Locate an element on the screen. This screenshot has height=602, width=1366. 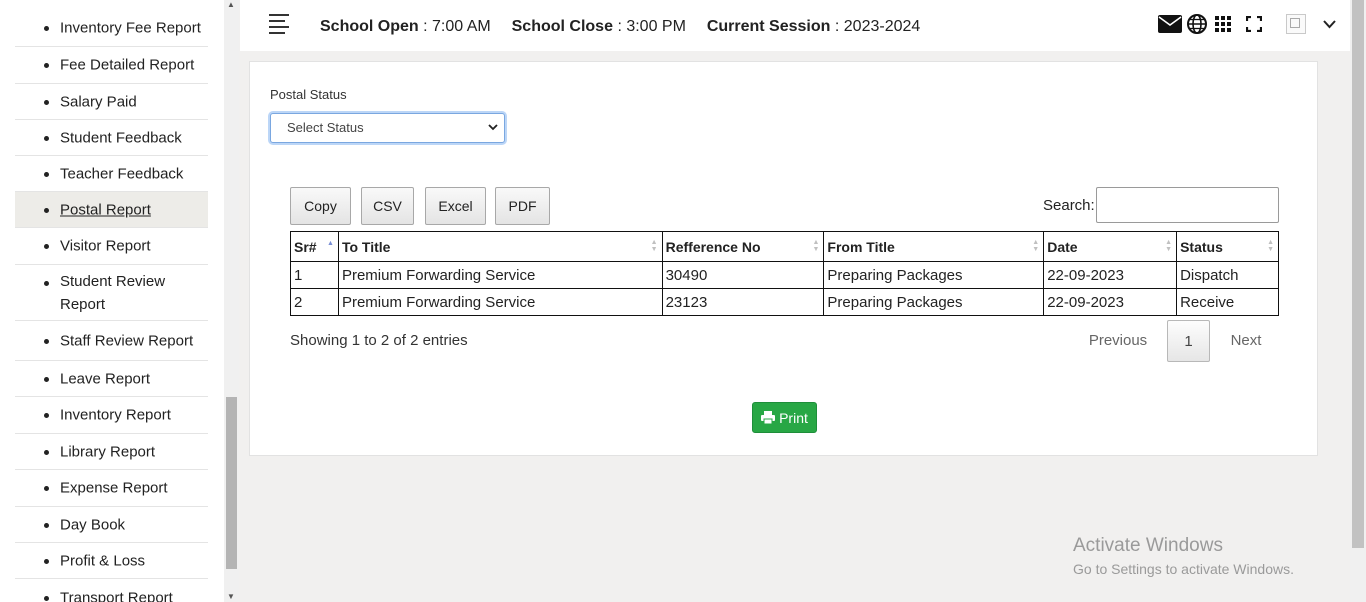
sidebar-scrollbar: ▲ ▼ is located at coordinates (231, 301).